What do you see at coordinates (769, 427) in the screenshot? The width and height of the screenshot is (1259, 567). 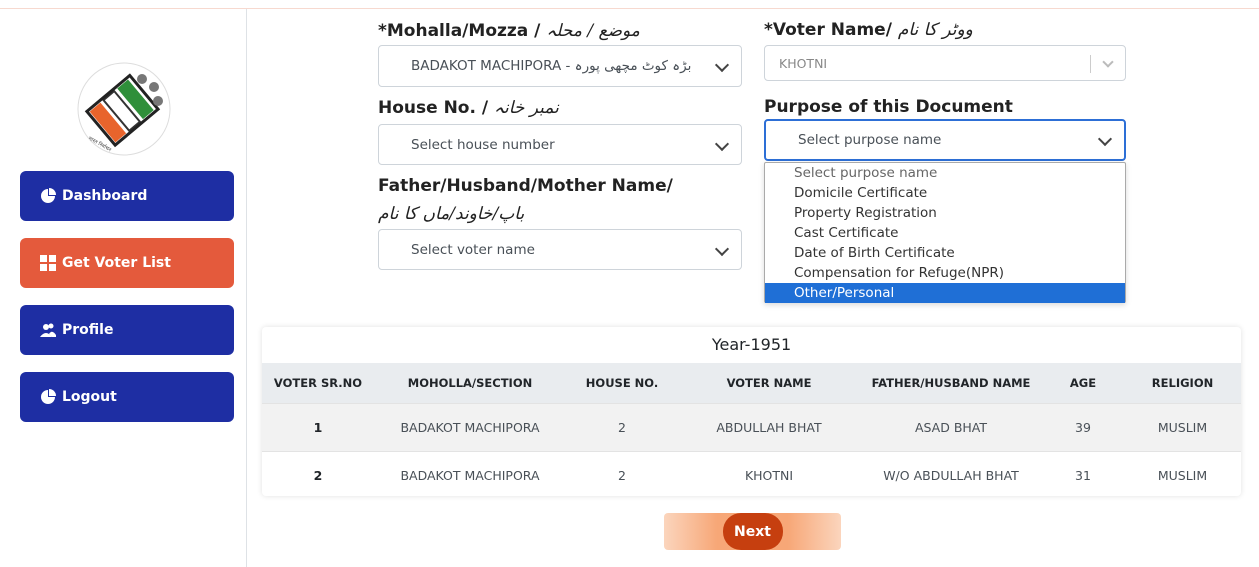 I see `table-cell: ABDULLAH BHAT` at bounding box center [769, 427].